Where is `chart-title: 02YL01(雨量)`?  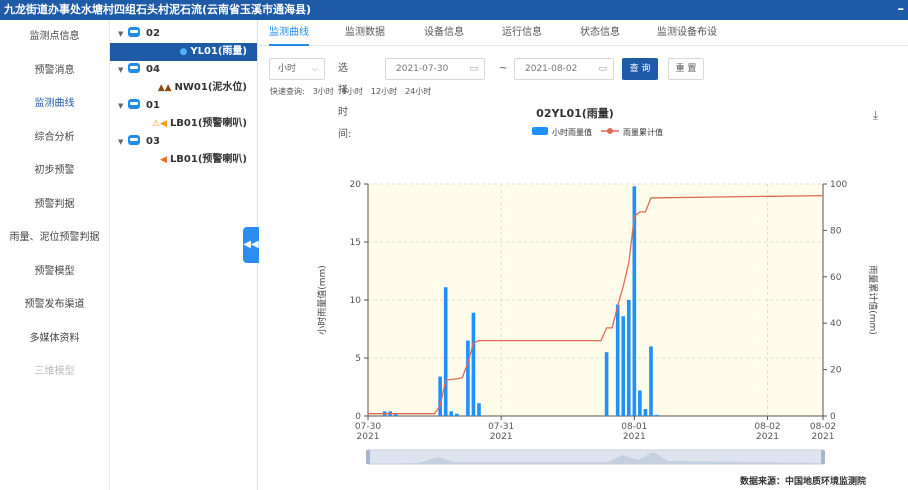 chart-title: 02YL01(雨量) is located at coordinates (575, 113).